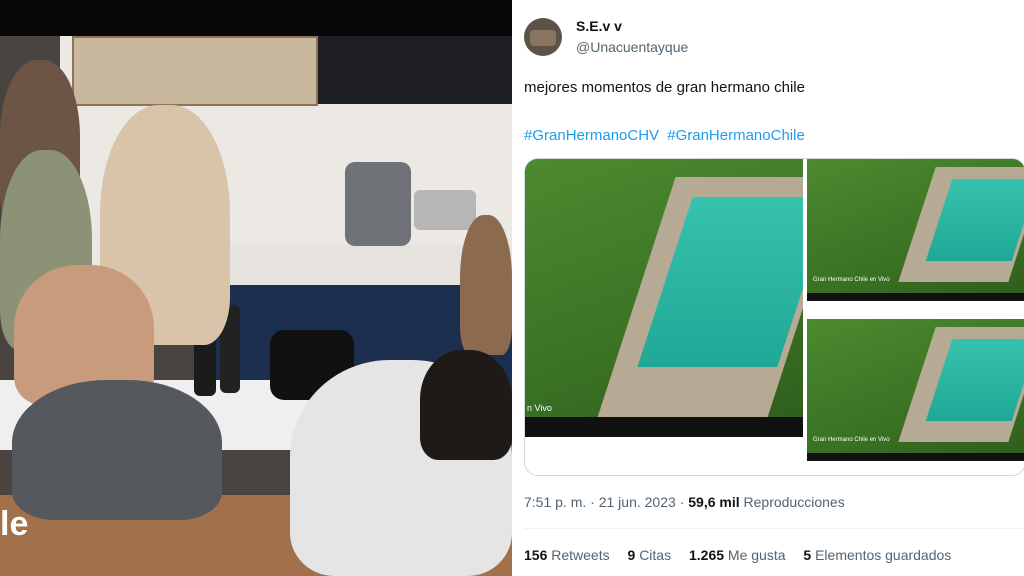  Describe the element at coordinates (807, 555) in the screenshot. I see `stat-count: 5` at that location.